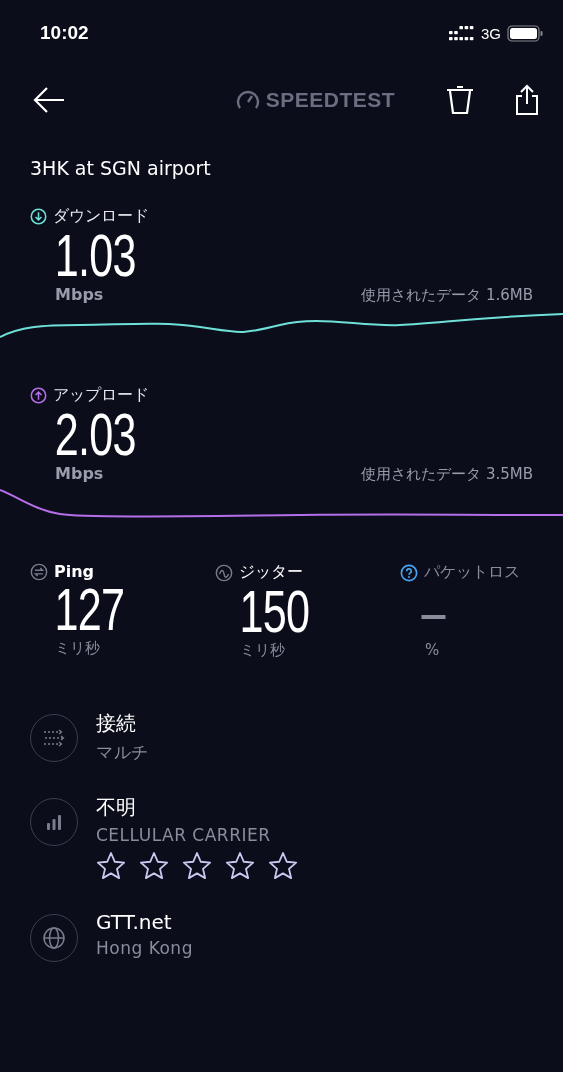 This screenshot has height=1072, width=563. I want to click on share-button, so click(527, 100).